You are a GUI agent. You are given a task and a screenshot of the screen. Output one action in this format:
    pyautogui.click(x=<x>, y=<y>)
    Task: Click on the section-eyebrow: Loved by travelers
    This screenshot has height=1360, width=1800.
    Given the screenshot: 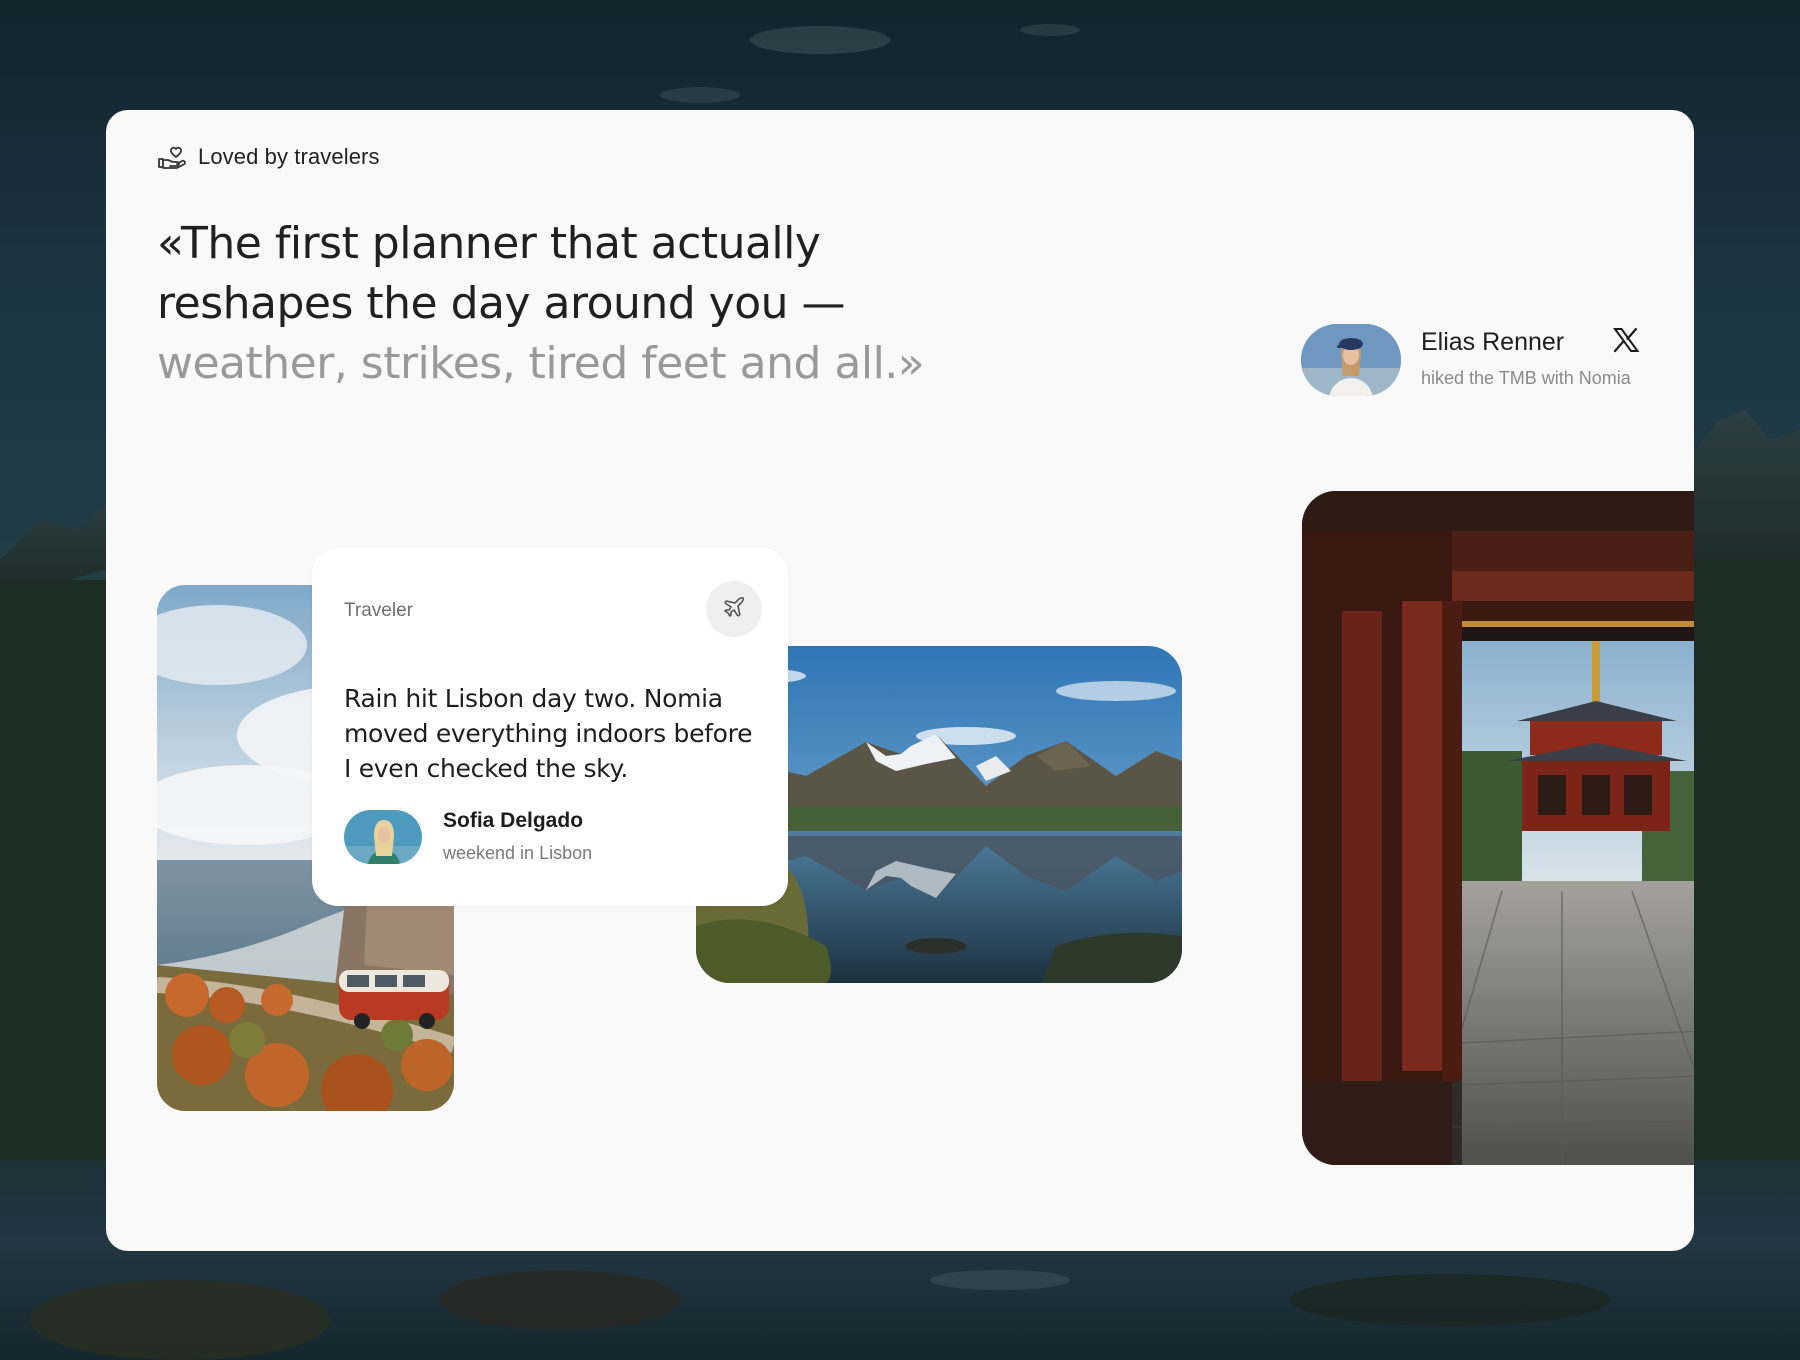 What is the action you would take?
    pyautogui.click(x=269, y=157)
    